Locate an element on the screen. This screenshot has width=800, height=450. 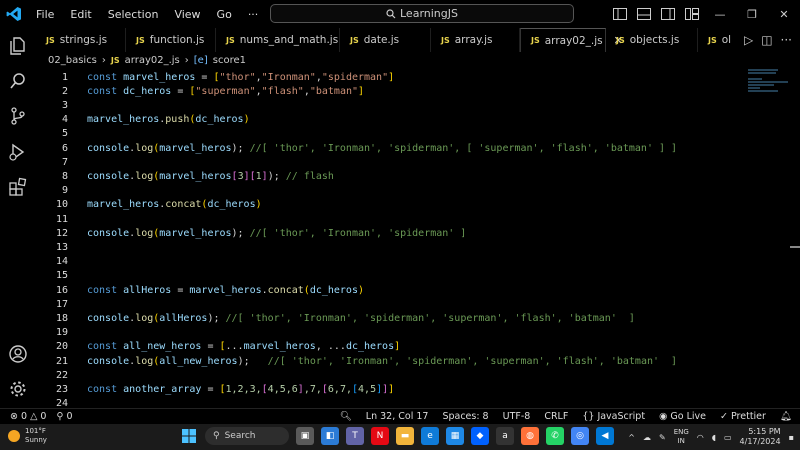
tab-strings: JS strings.js is located at coordinates (81, 40).